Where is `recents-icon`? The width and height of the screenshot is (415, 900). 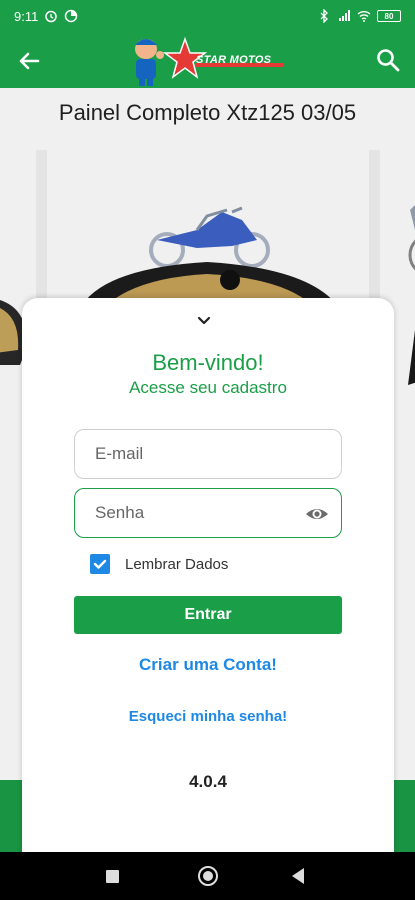 recents-icon is located at coordinates (112, 876).